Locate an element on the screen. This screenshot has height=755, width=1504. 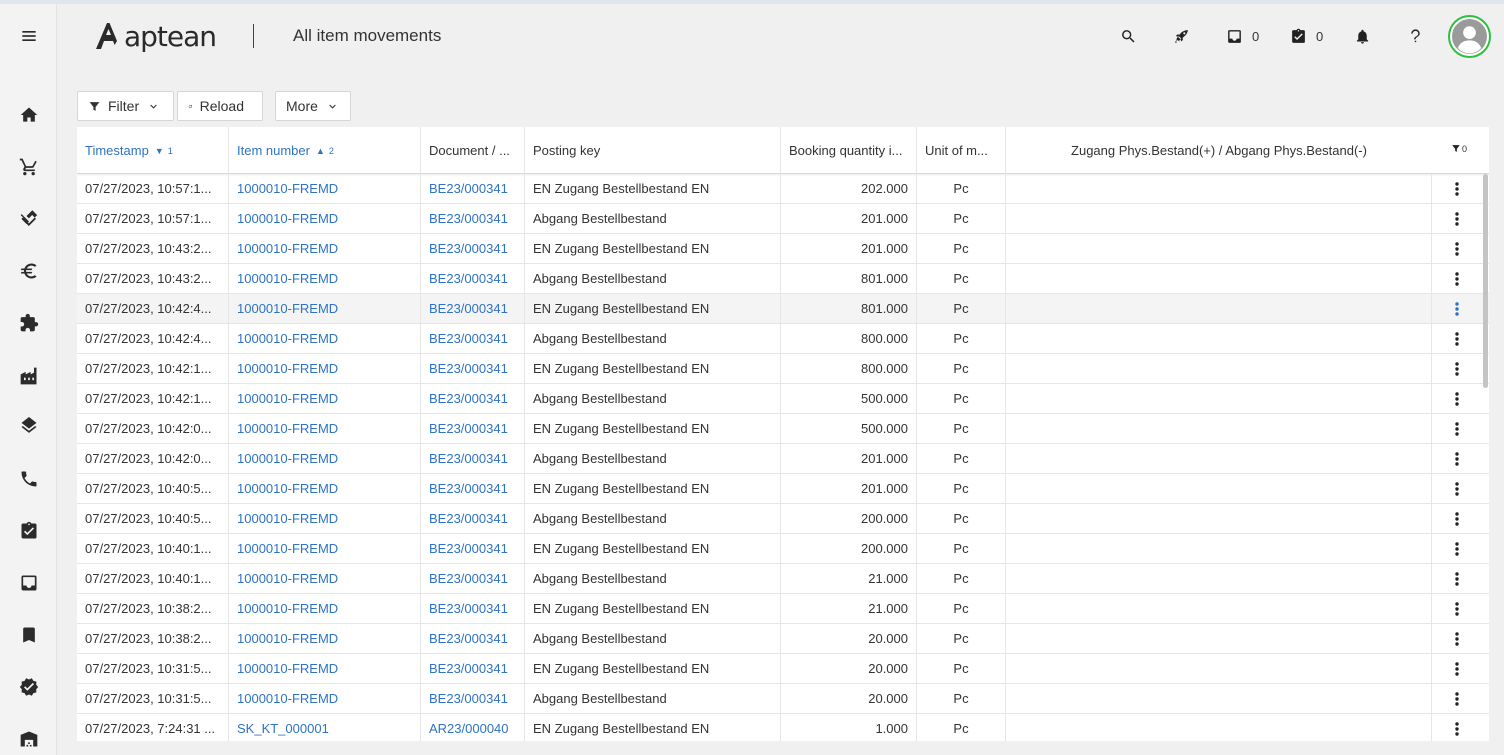
bookmark-icon is located at coordinates (28, 635).